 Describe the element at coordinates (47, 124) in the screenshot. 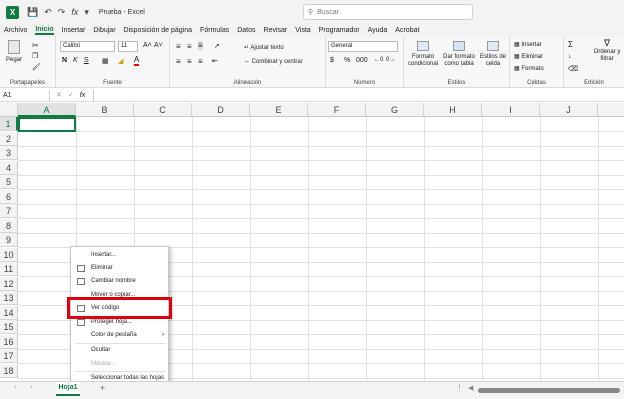

I see `selected-cell-a1` at that location.